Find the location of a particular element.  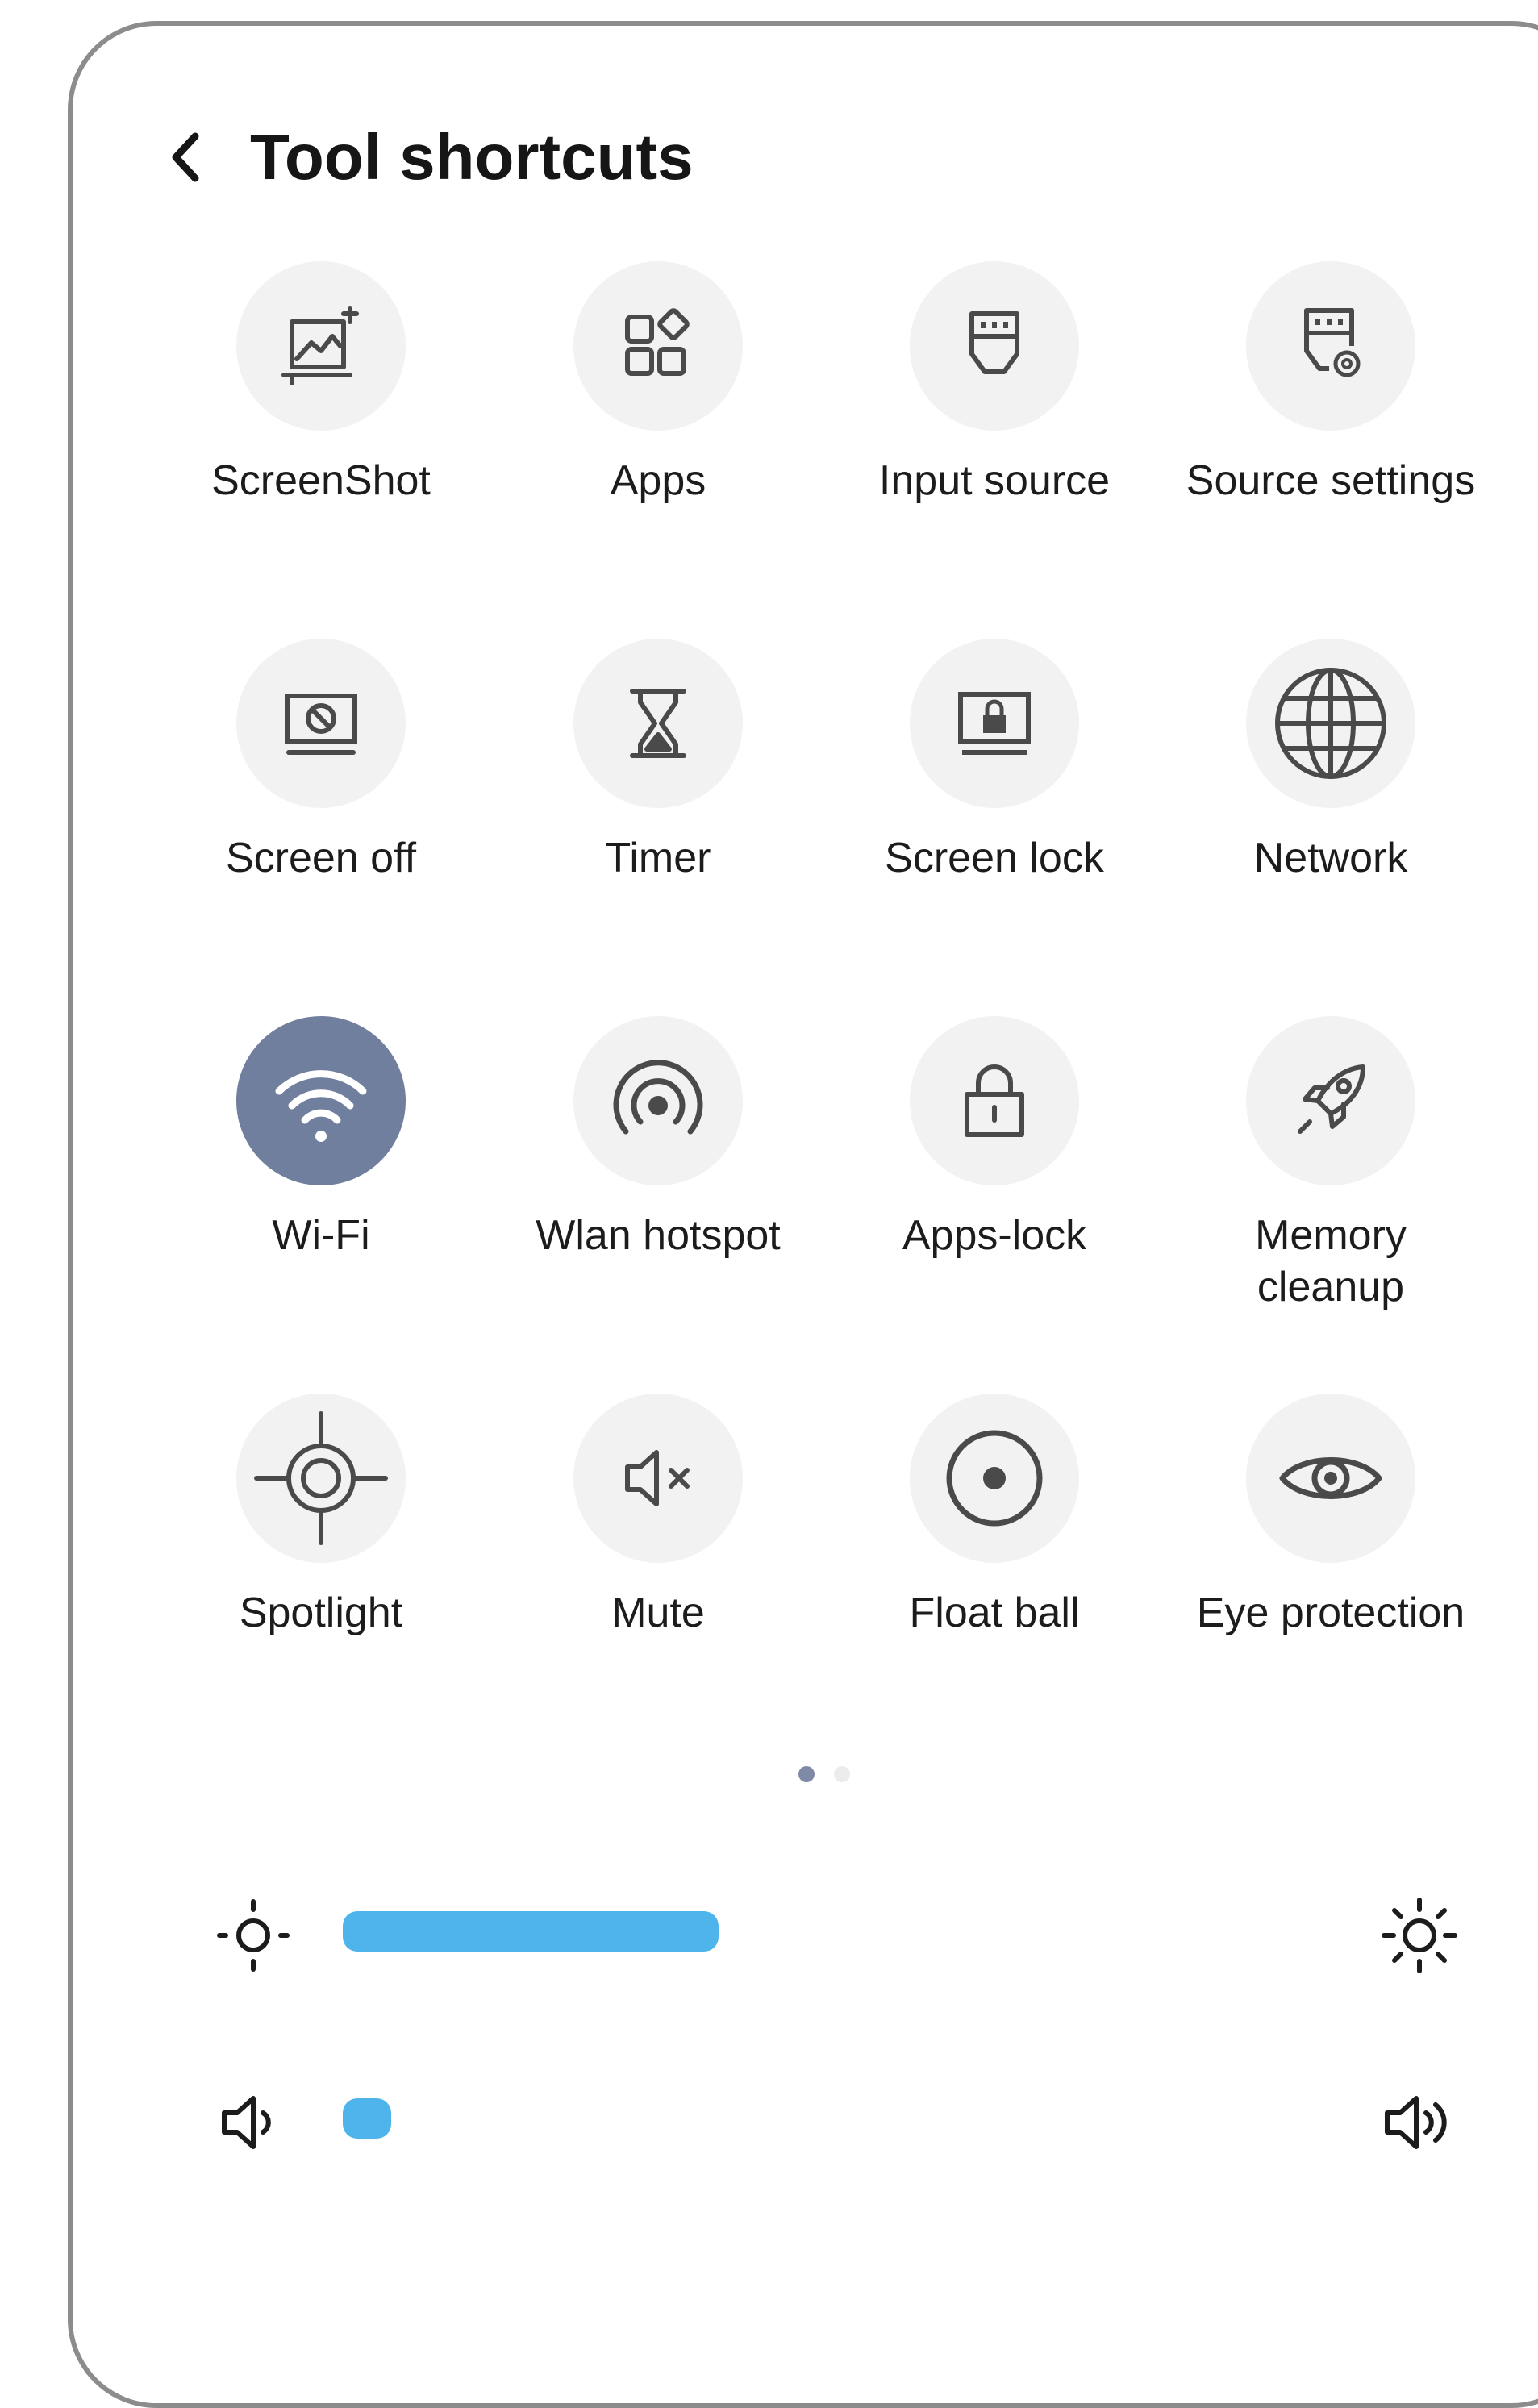

float-ball-icon is located at coordinates (994, 1478).